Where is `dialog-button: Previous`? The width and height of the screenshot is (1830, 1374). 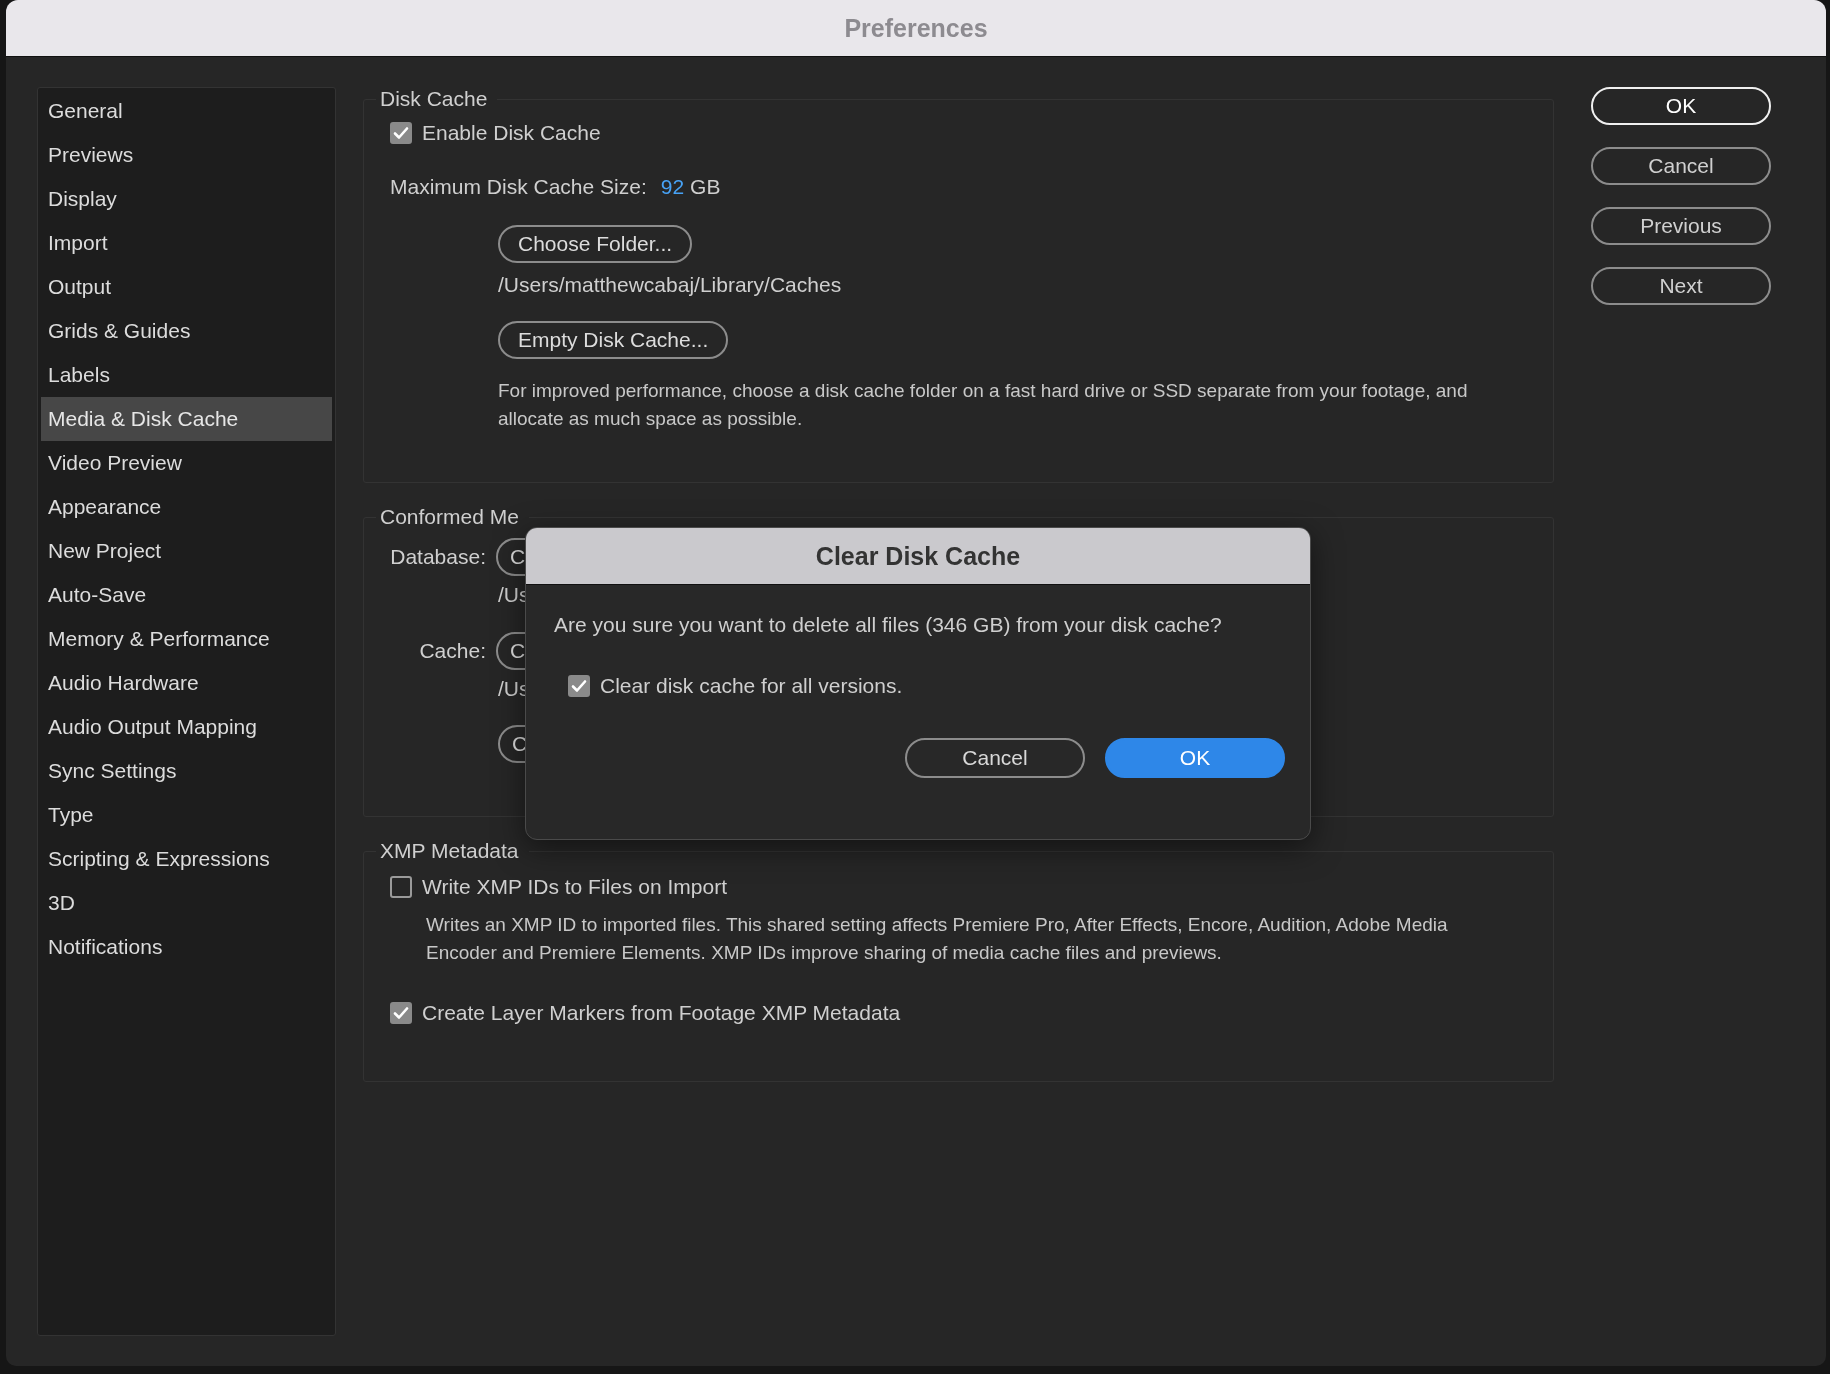 dialog-button: Previous is located at coordinates (1681, 226).